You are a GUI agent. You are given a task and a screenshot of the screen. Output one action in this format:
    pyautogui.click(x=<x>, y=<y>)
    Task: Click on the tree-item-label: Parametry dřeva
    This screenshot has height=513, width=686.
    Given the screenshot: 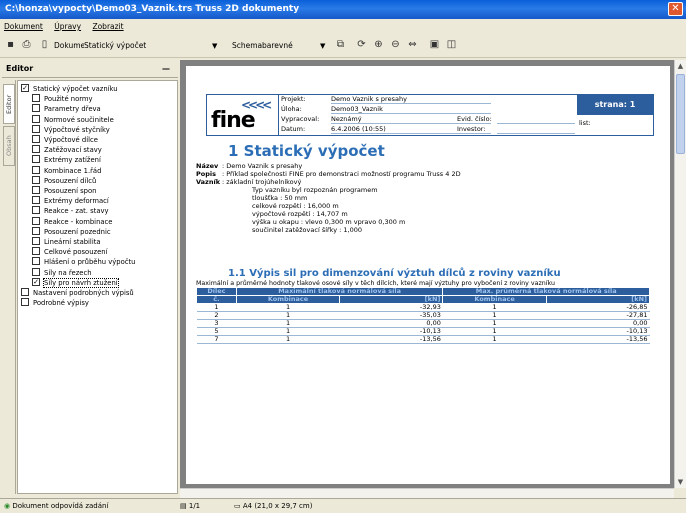 What is the action you would take?
    pyautogui.click(x=72, y=109)
    